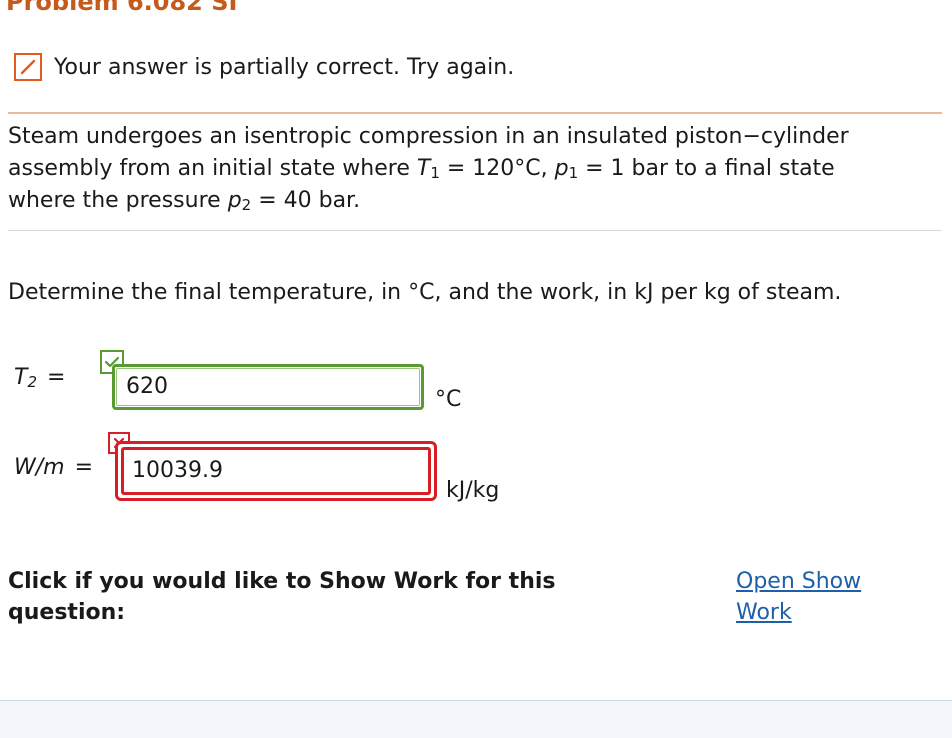 The width and height of the screenshot is (952, 738). What do you see at coordinates (39, 467) in the screenshot?
I see `work-symbol: W/m` at bounding box center [39, 467].